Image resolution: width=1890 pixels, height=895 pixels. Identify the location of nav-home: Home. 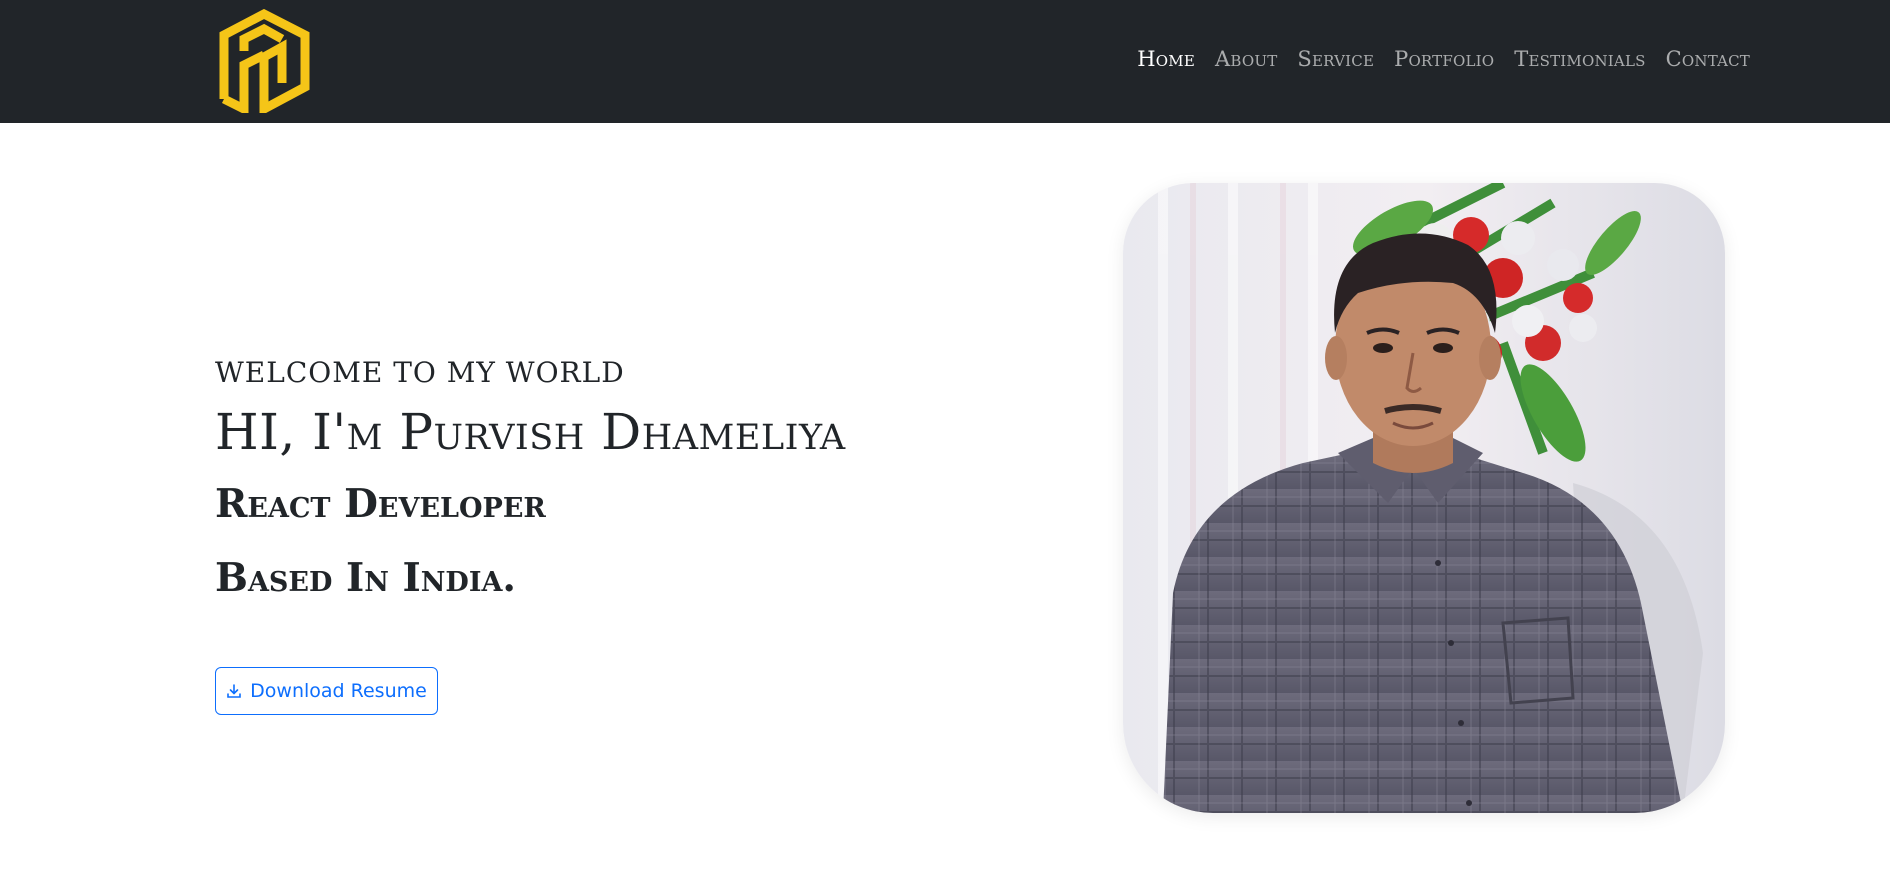
(1166, 59).